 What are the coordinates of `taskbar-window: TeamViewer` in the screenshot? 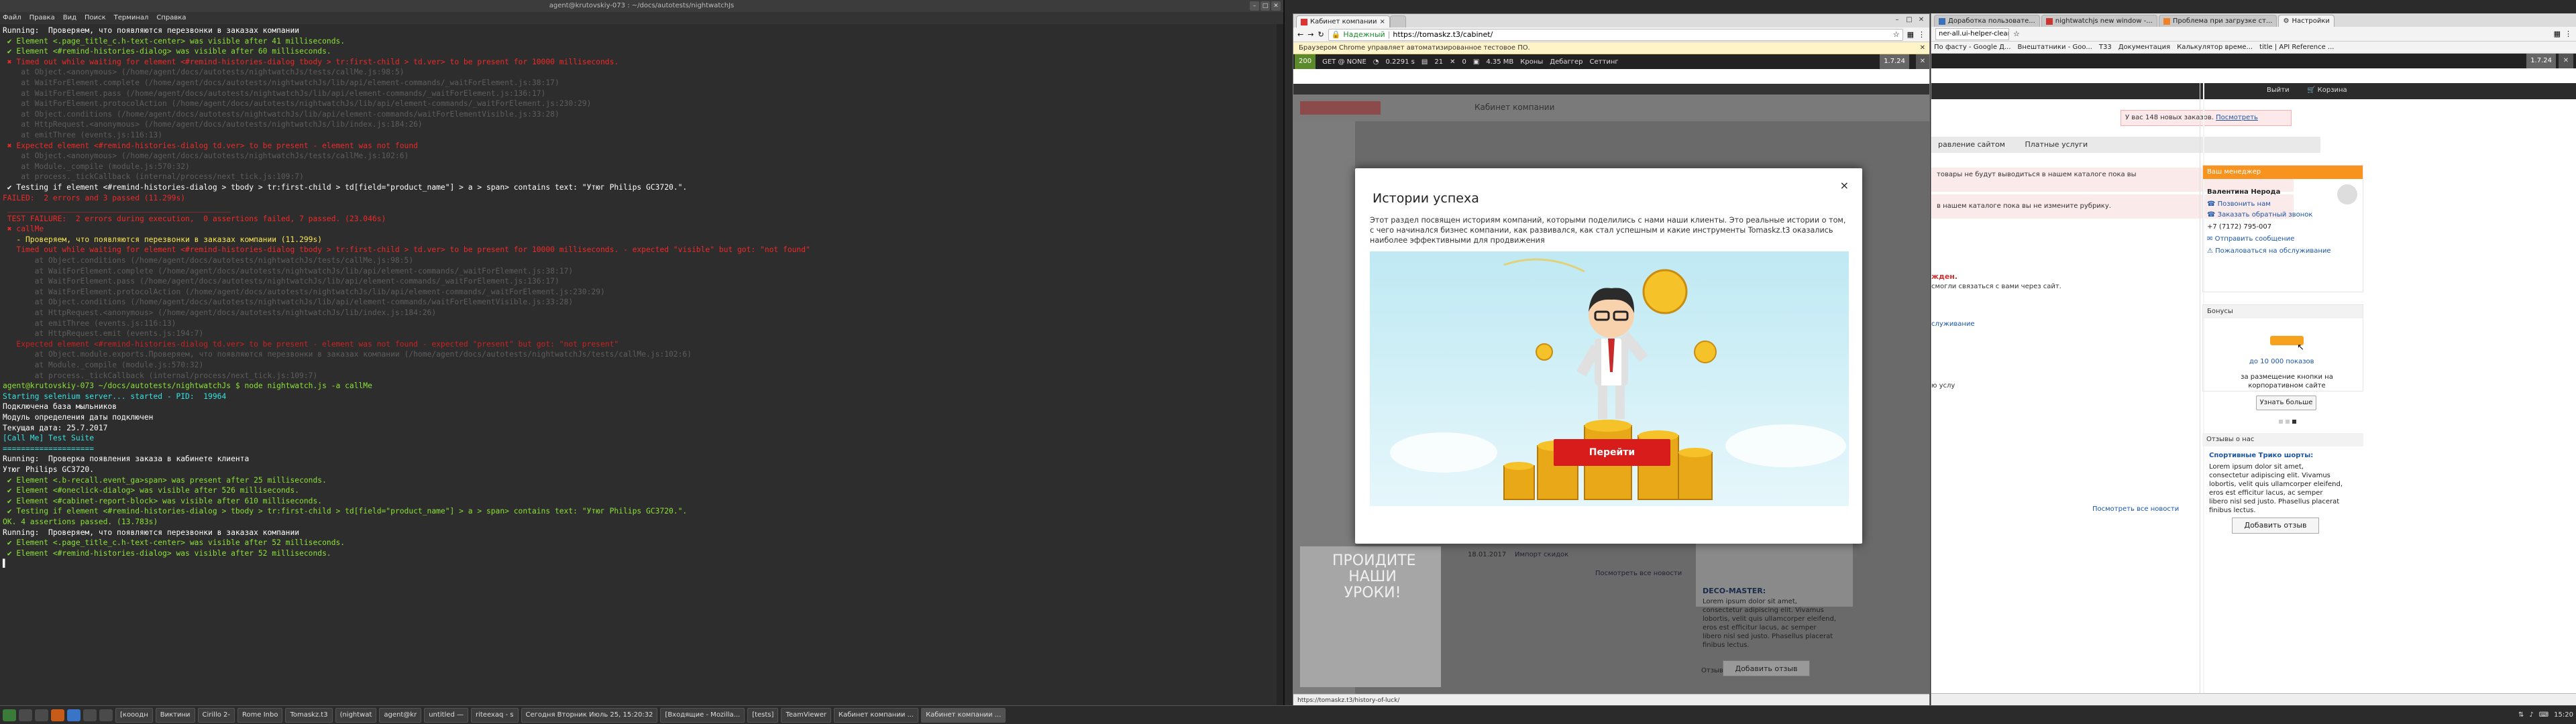 It's located at (806, 715).